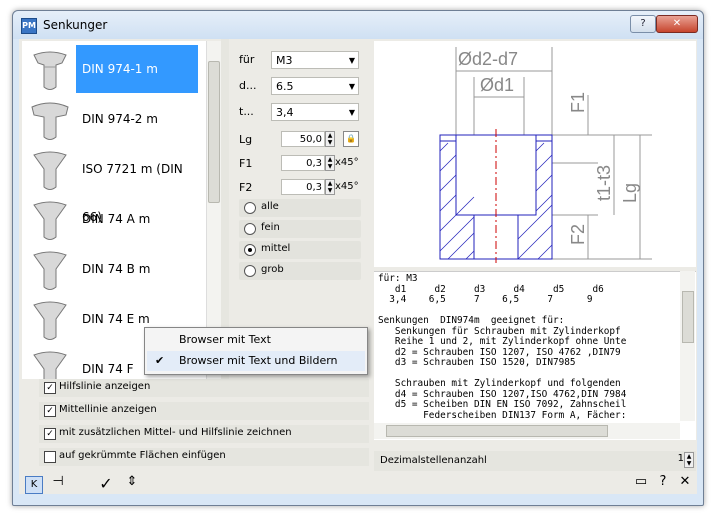 This screenshot has width=720, height=518. I want to click on radio-grob: grob, so click(300, 271).